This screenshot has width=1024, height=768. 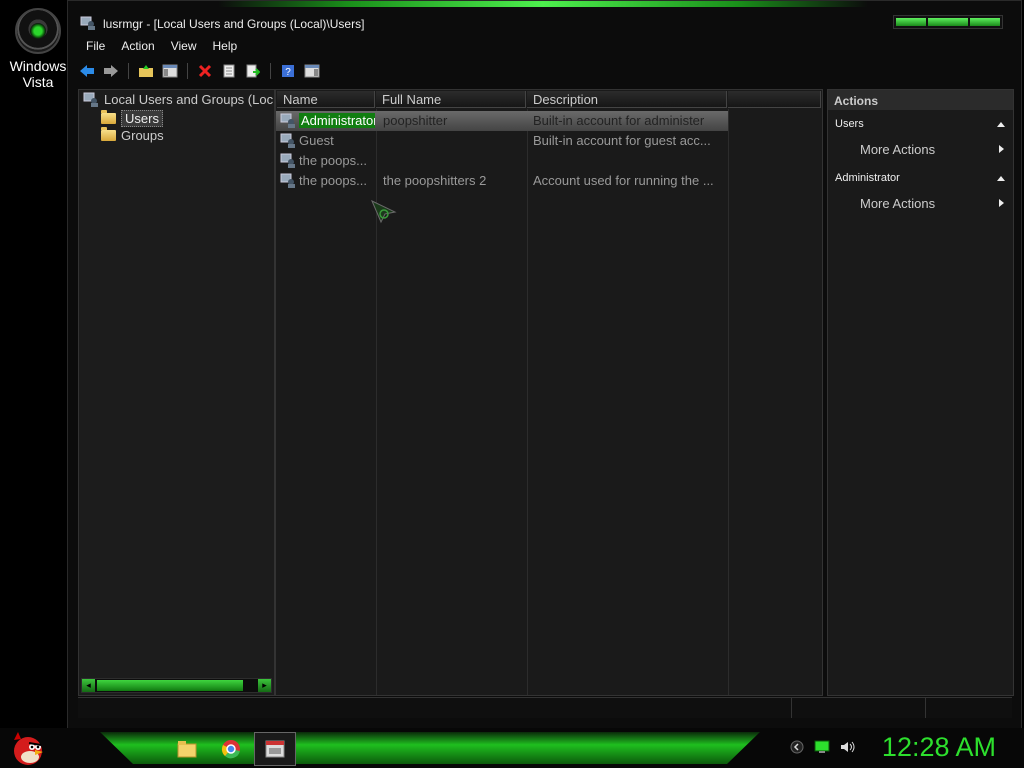 I want to click on more-actions-administrator: More Actions, so click(x=933, y=203).